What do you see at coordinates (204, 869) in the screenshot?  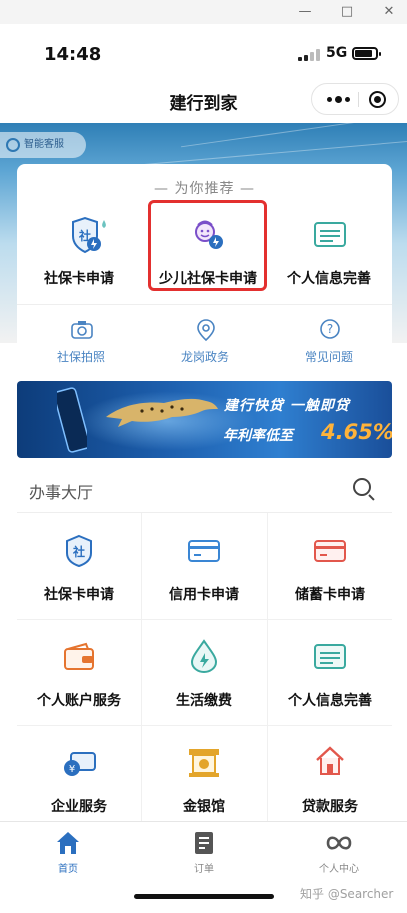 I see `tab-label: 订单` at bounding box center [204, 869].